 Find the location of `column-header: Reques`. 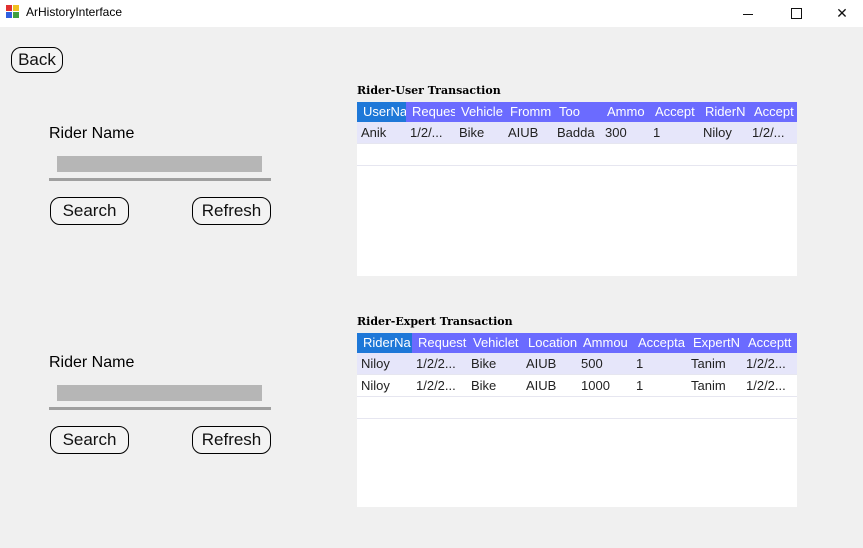

column-header: Reques is located at coordinates (430, 112).